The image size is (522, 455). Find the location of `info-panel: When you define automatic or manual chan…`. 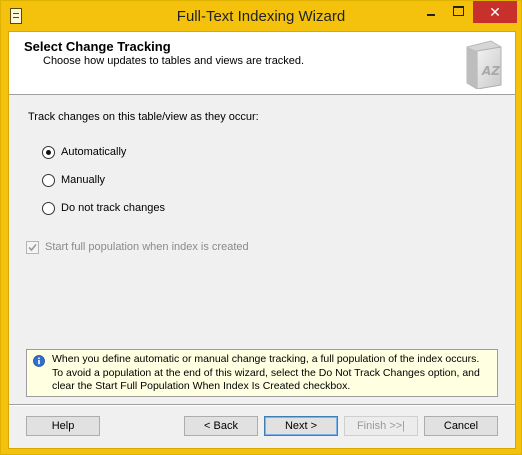

info-panel: When you define automatic or manual chan… is located at coordinates (262, 373).